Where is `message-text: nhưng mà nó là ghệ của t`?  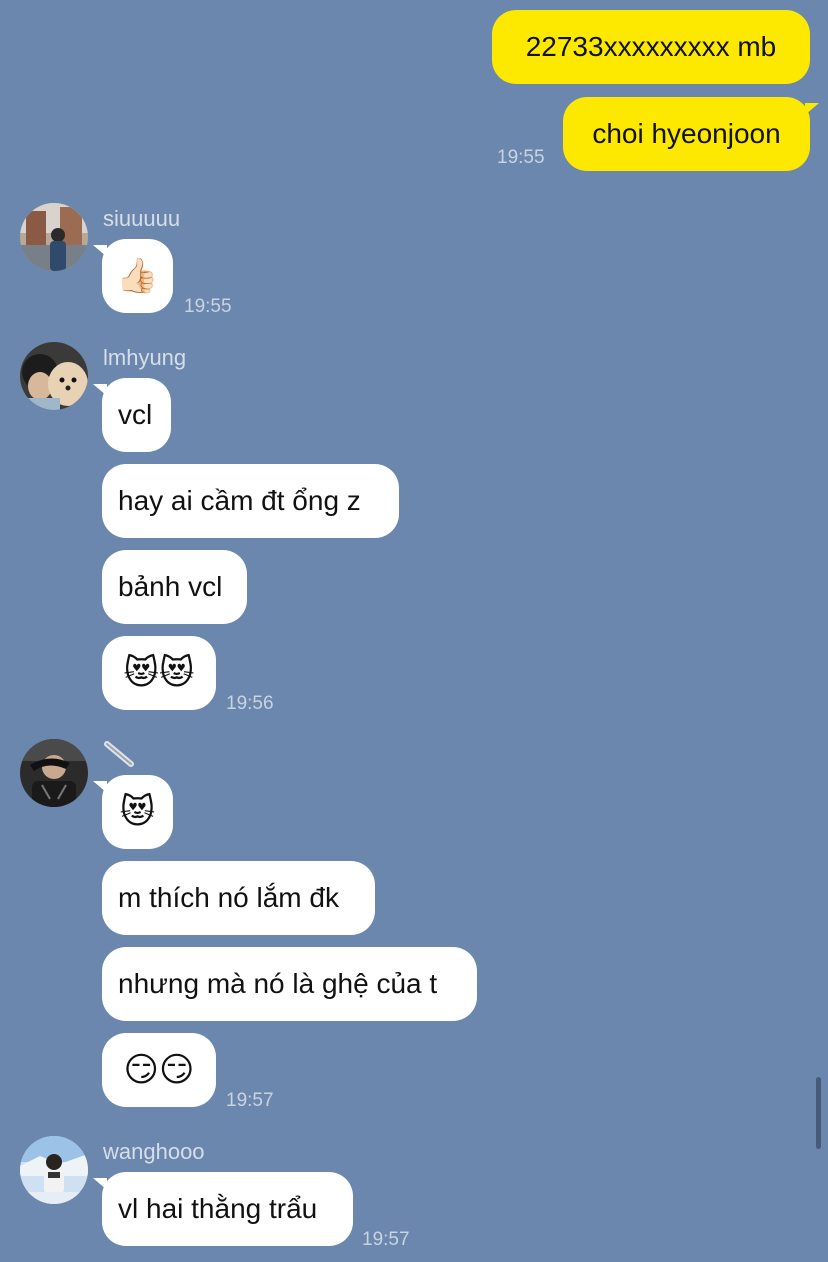 message-text: nhưng mà nó là ghệ của t is located at coordinates (278, 983).